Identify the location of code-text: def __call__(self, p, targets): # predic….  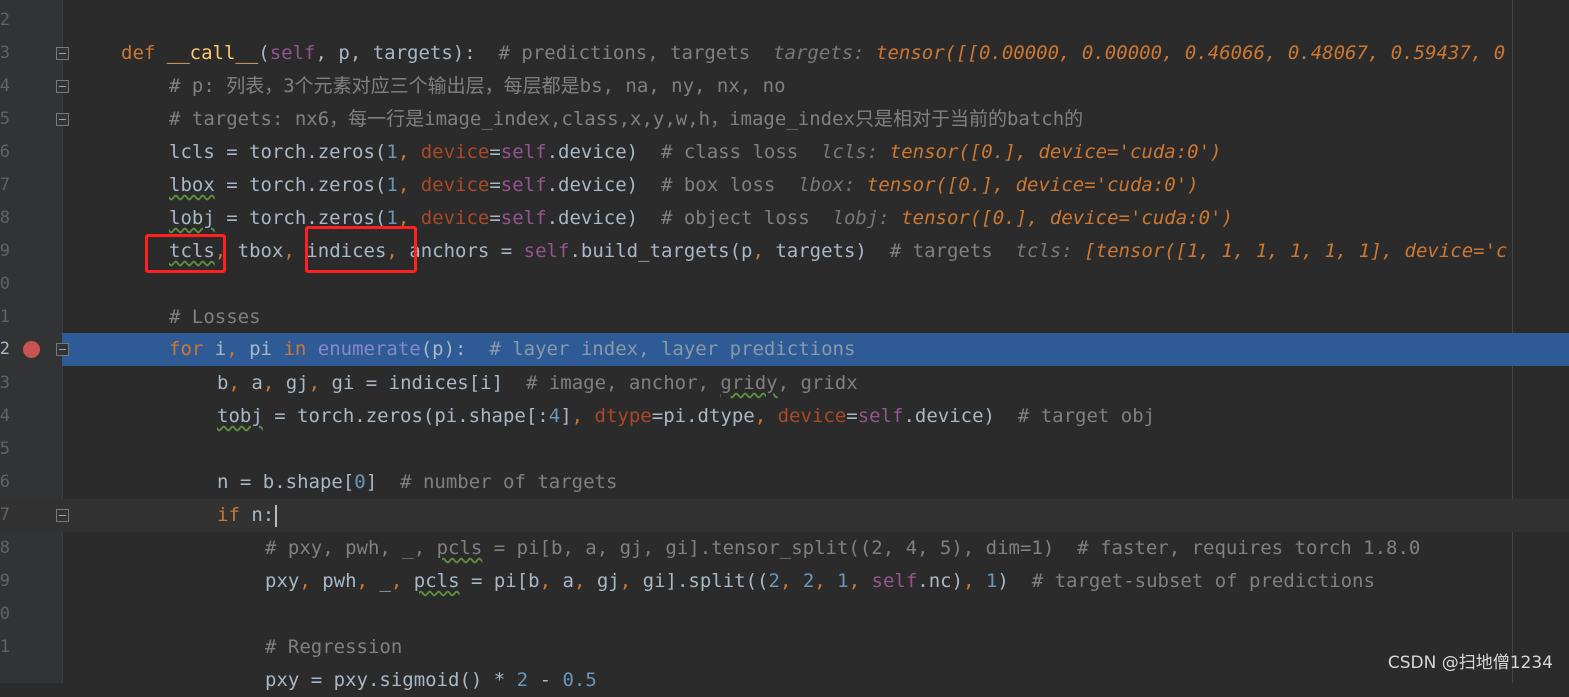
(813, 53).